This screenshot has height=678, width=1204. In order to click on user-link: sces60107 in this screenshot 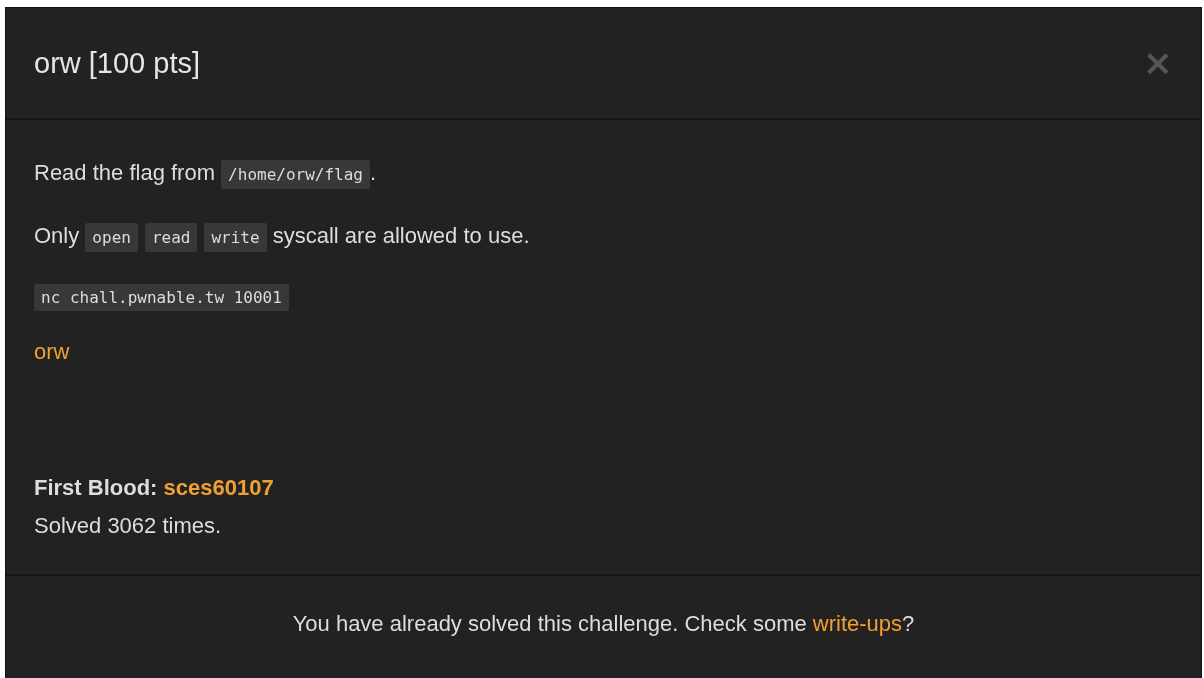, I will do `click(218, 487)`.